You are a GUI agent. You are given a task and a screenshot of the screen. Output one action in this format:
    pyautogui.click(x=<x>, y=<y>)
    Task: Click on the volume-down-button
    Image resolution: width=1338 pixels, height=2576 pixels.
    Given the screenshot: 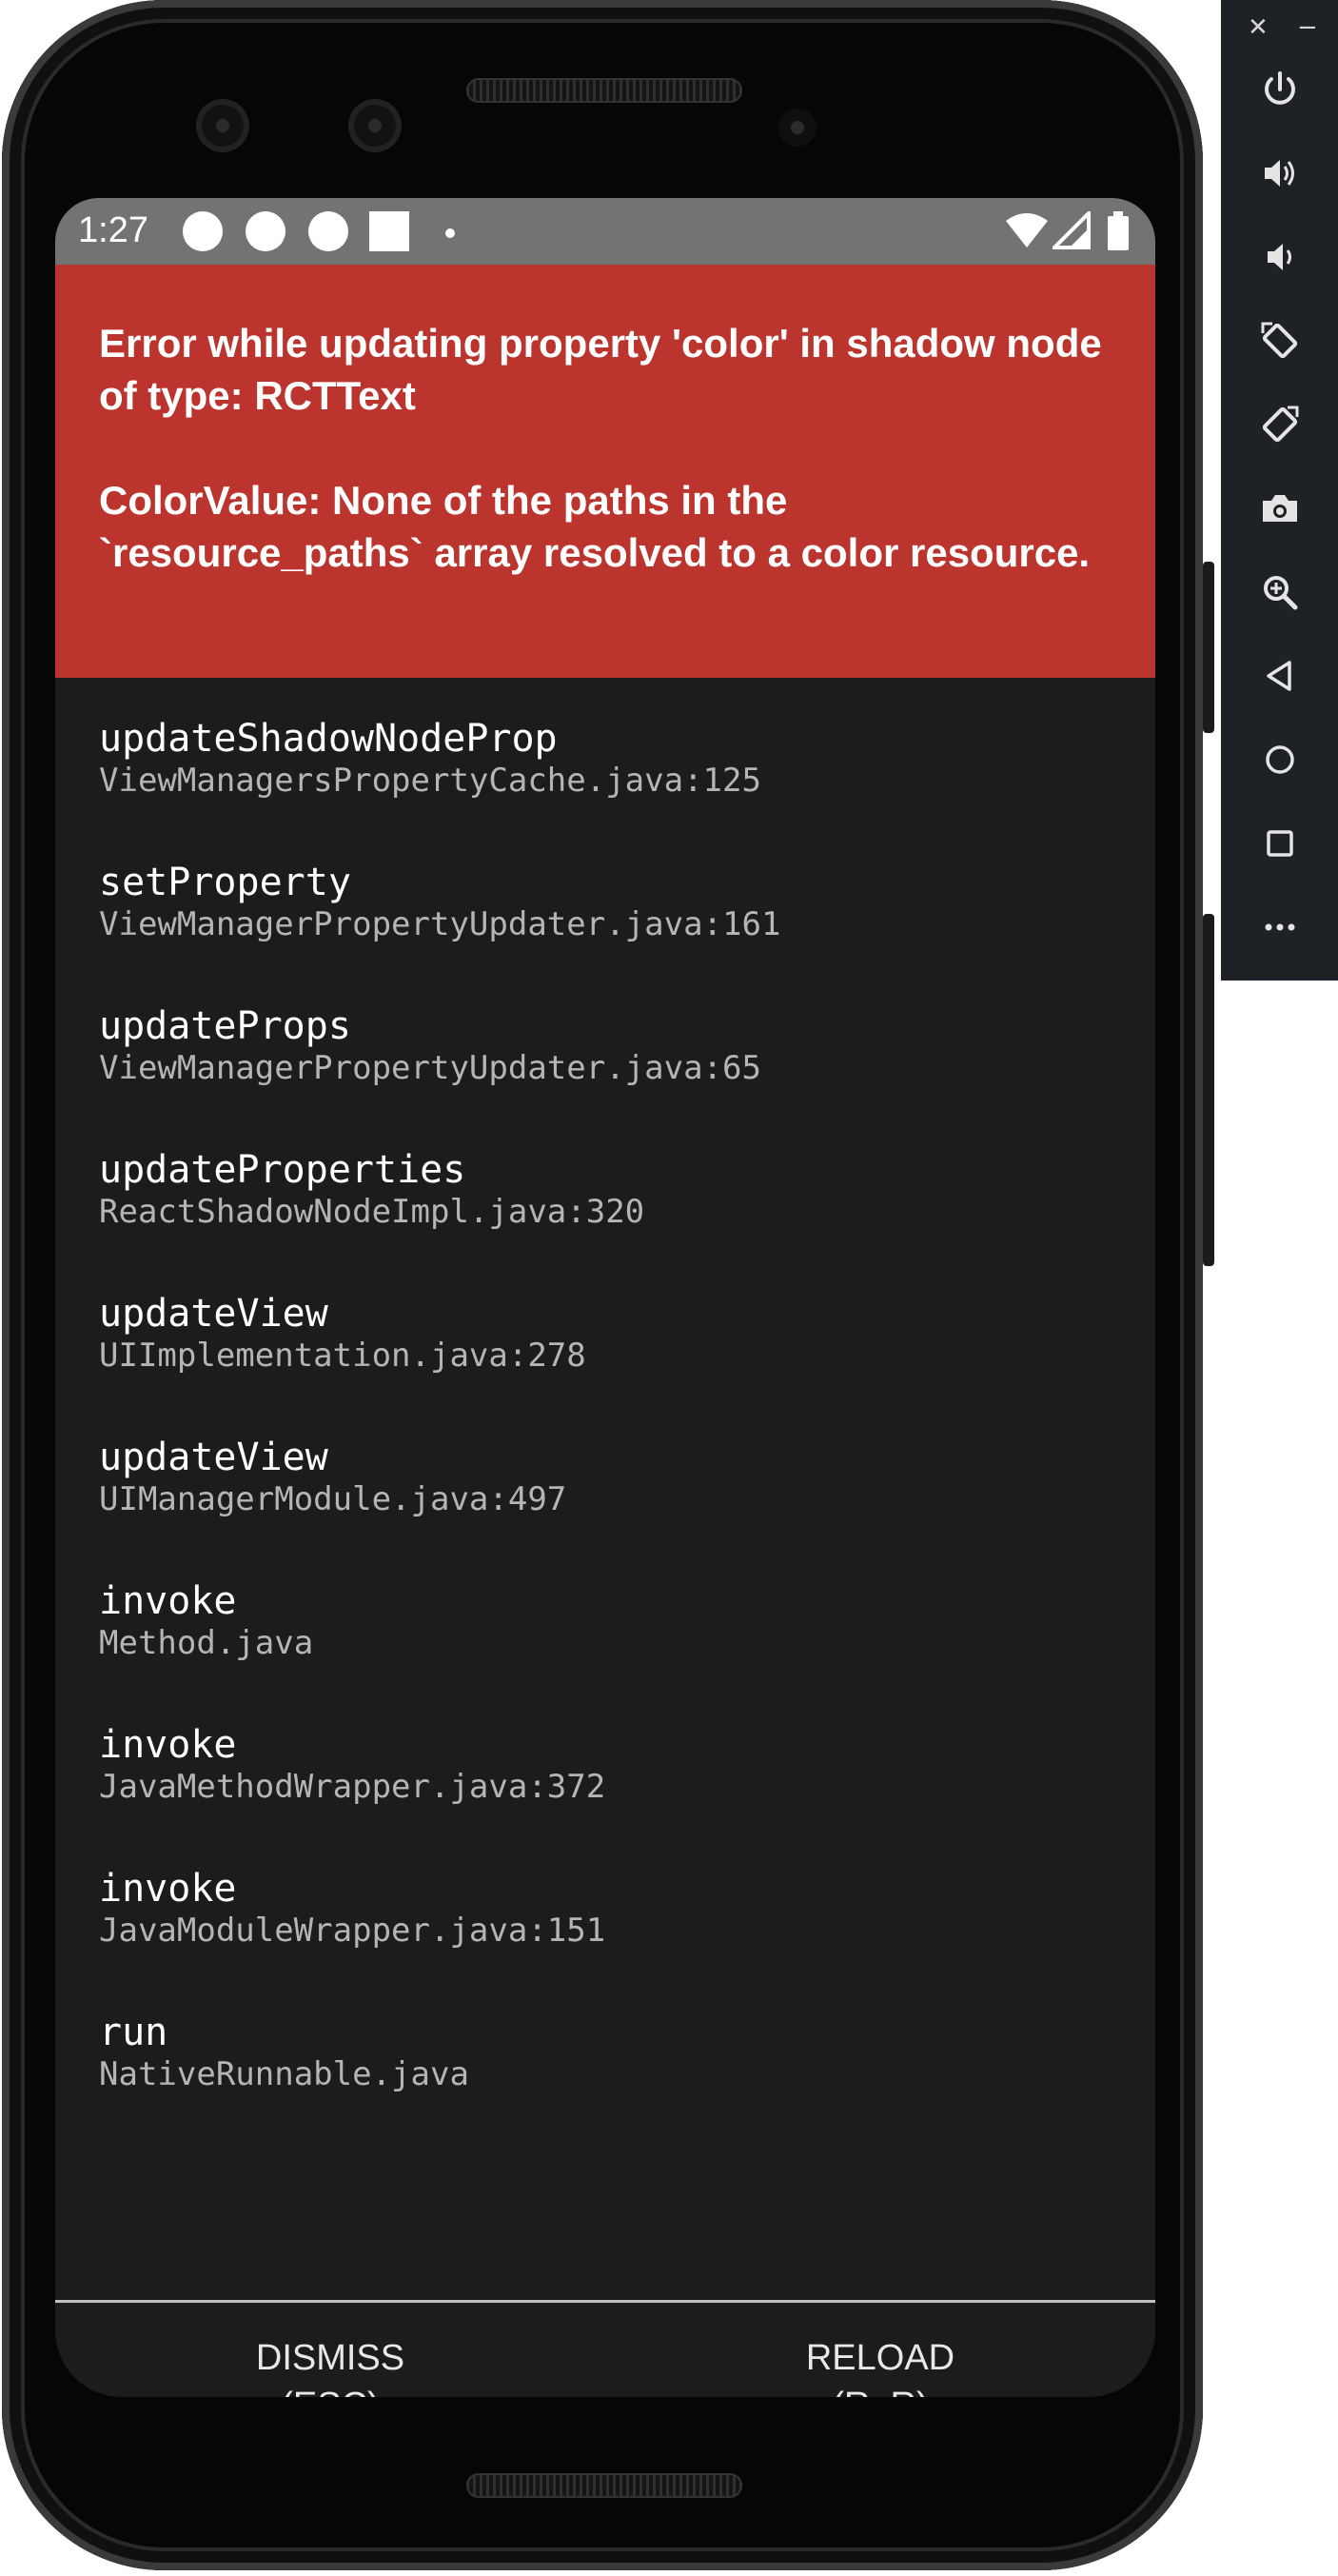 What is the action you would take?
    pyautogui.click(x=1280, y=257)
    